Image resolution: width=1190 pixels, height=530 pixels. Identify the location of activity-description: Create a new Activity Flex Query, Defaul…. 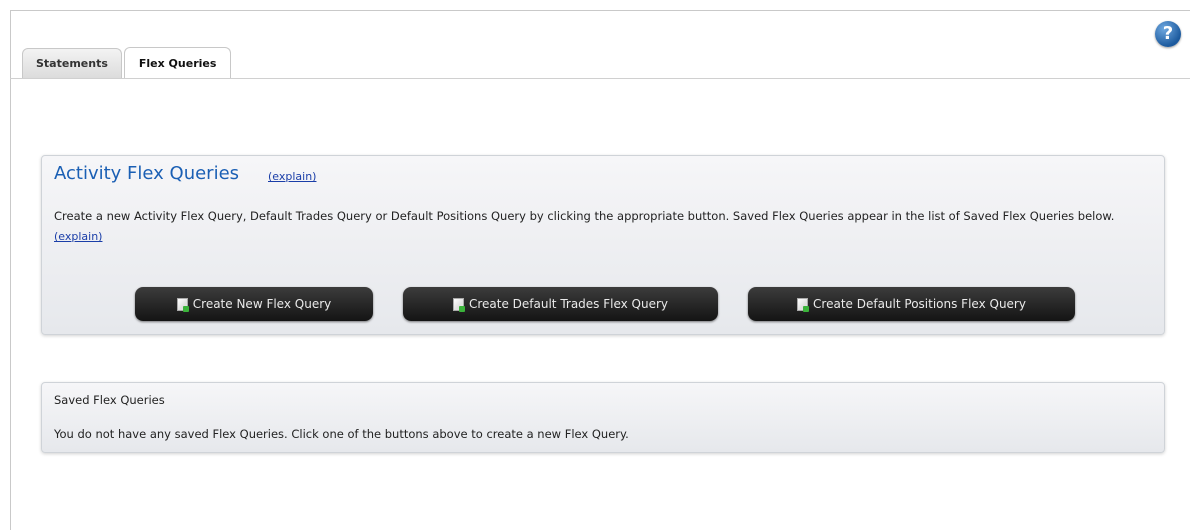
(604, 226).